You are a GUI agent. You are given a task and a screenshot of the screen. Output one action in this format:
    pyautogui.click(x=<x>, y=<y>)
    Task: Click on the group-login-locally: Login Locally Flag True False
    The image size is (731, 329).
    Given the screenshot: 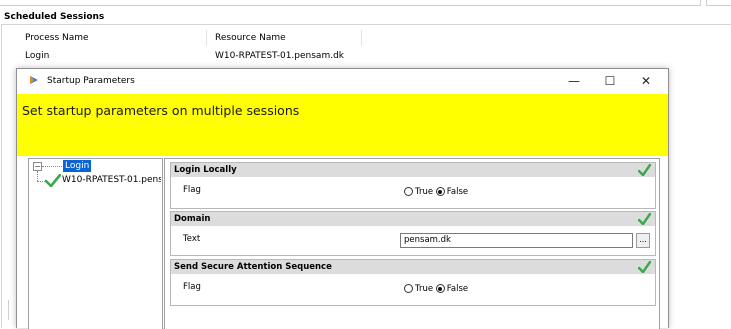 What is the action you would take?
    pyautogui.click(x=413, y=185)
    